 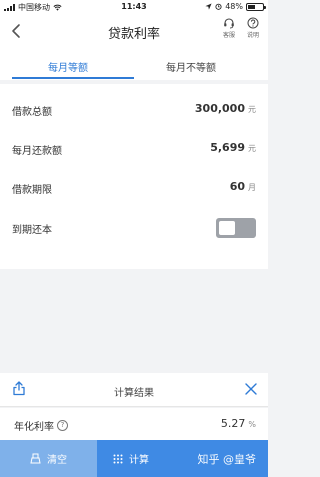 I want to click on tab-bar: 每月等额 每月不等额, so click(x=134, y=64).